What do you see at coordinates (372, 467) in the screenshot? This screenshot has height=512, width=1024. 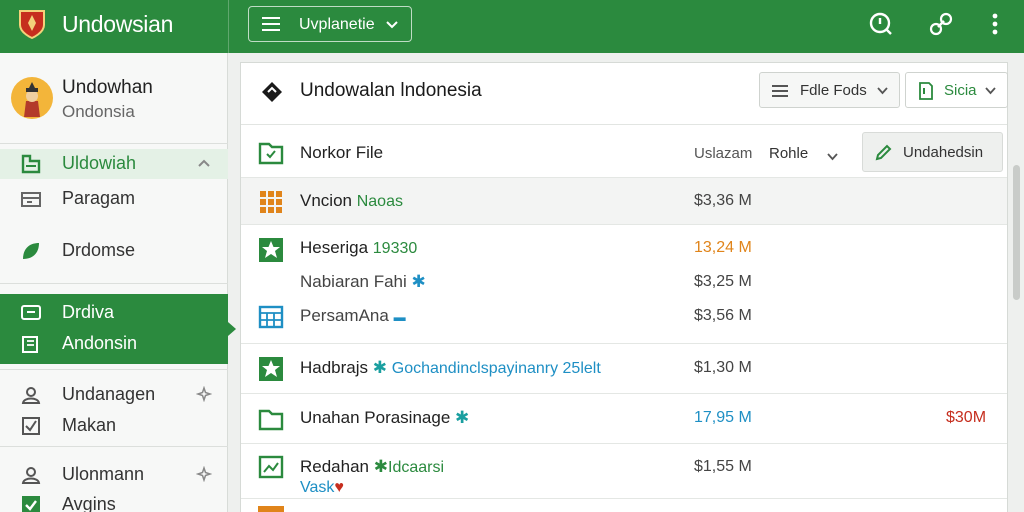 I see `row-name: Redahan ✱Idcaarsi` at bounding box center [372, 467].